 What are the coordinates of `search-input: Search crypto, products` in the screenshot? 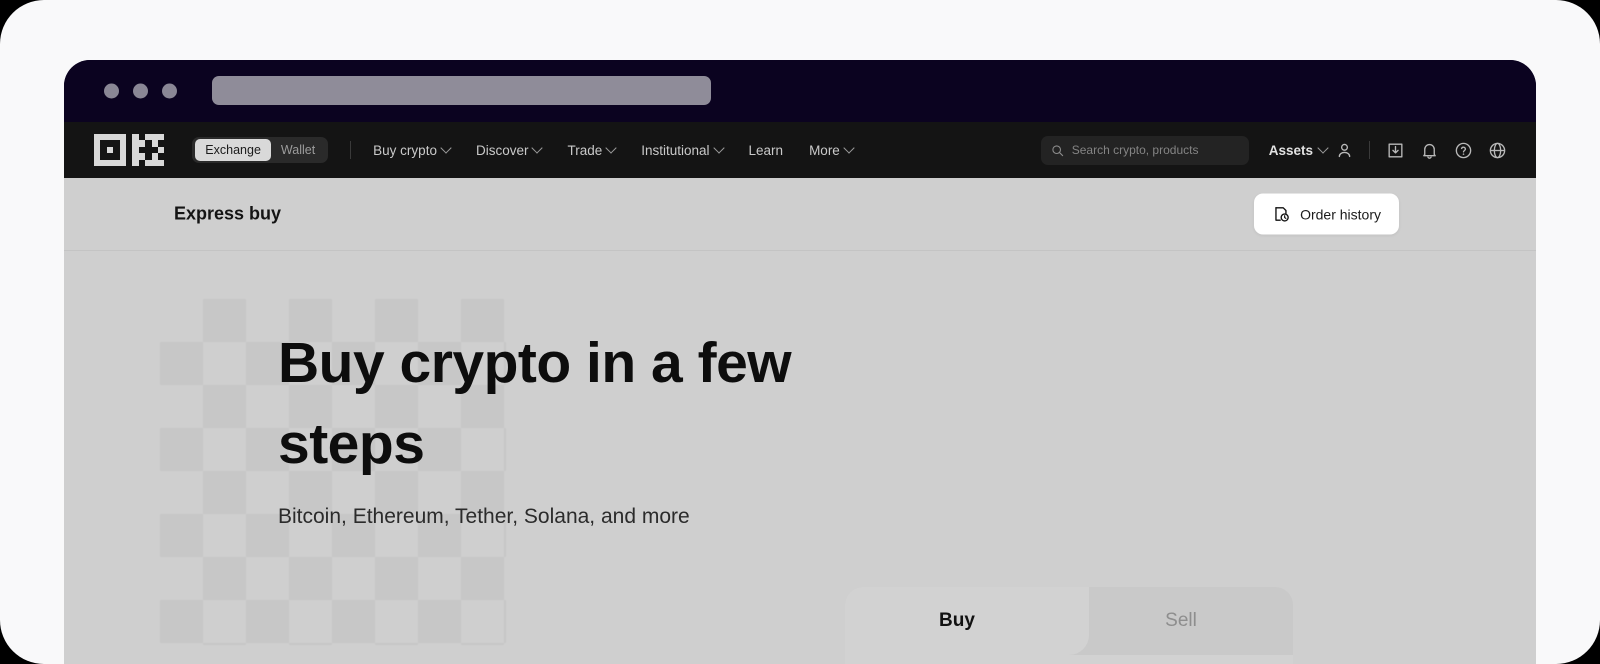 It's located at (1144, 150).